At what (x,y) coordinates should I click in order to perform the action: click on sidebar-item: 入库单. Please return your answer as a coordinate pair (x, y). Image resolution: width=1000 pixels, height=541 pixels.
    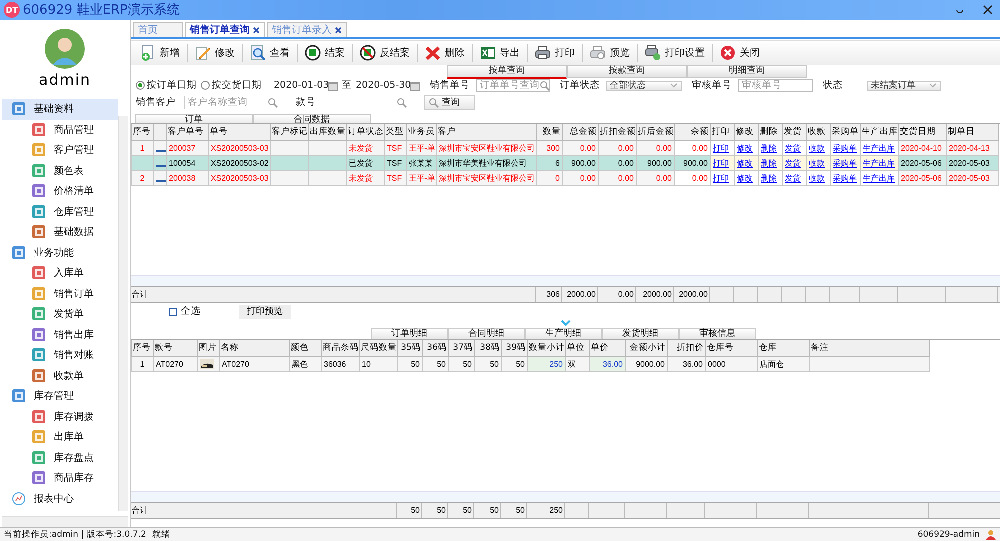
    Looking at the image, I should click on (60, 273).